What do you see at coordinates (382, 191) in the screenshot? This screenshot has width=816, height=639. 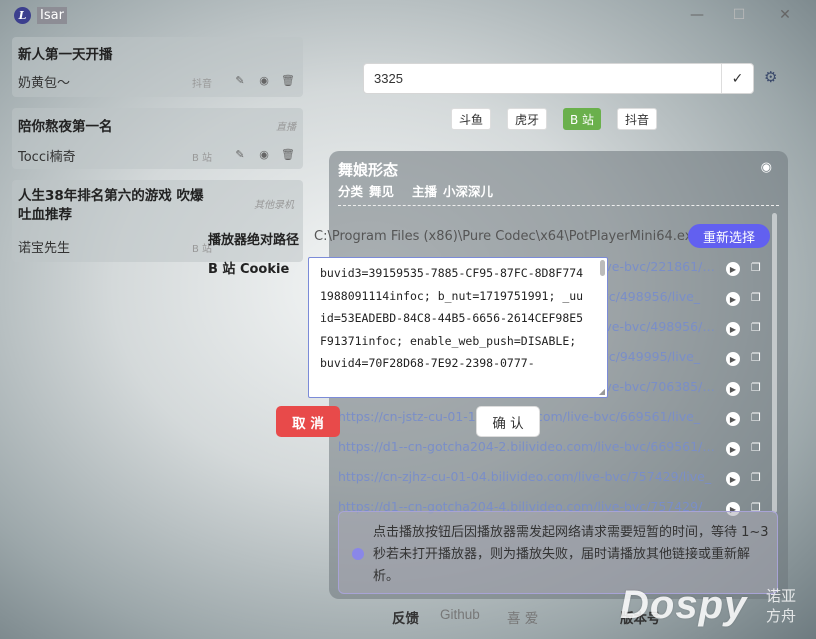 I see `category-value: 舞见` at bounding box center [382, 191].